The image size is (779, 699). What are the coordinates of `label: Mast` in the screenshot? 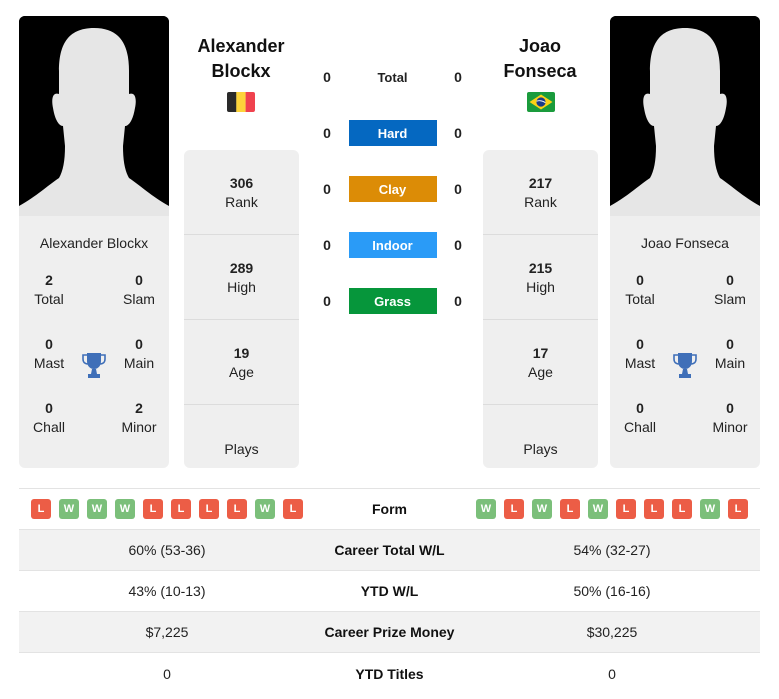 It's located at (640, 363).